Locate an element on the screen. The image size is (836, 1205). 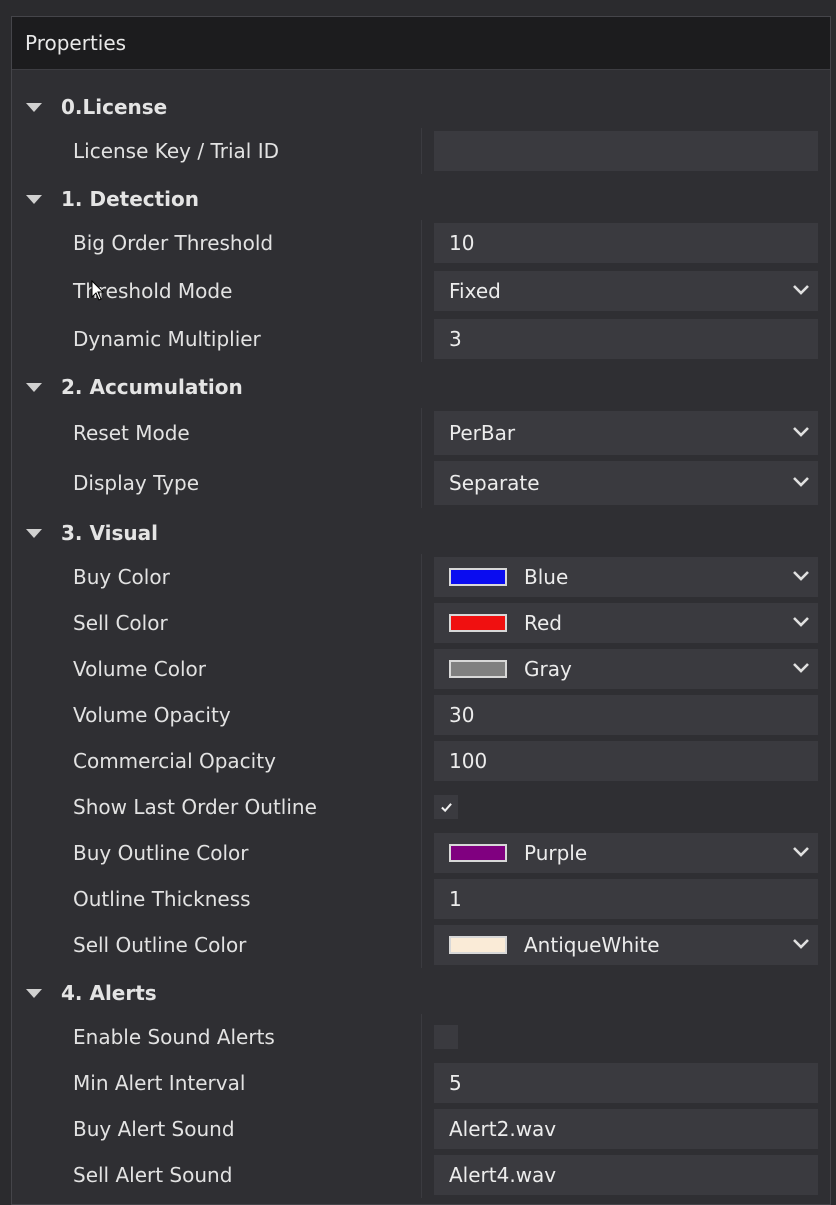
min-alert-interval-input: 5 is located at coordinates (626, 1083).